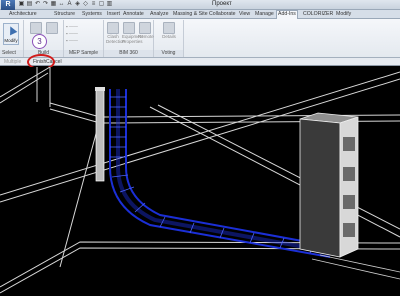 This screenshot has width=400, height=296. What do you see at coordinates (13, 62) in the screenshot?
I see `multiple-mode-label: Multiple` at bounding box center [13, 62].